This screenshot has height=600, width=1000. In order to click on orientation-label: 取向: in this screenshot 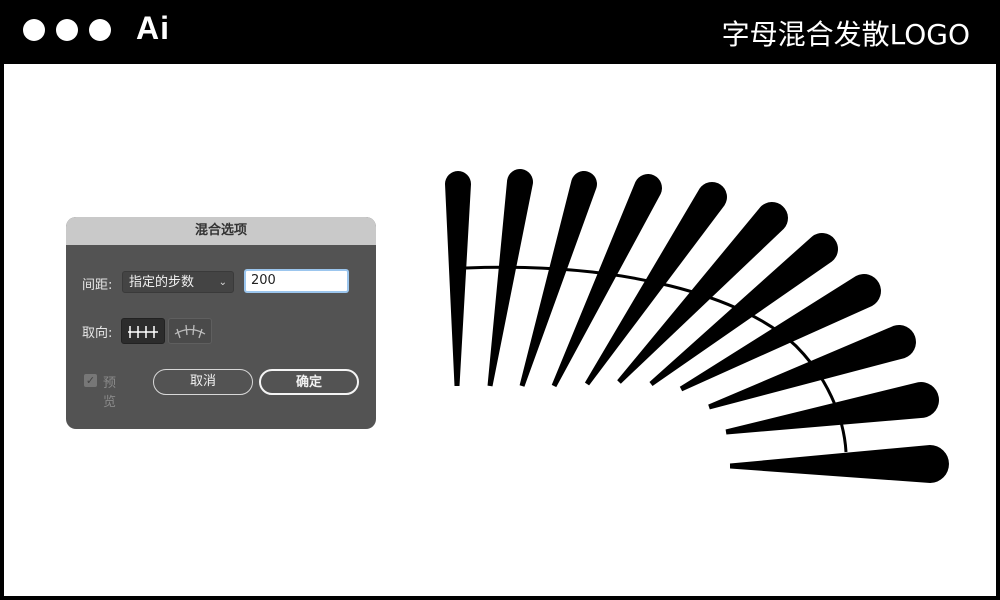, I will do `click(97, 333)`.